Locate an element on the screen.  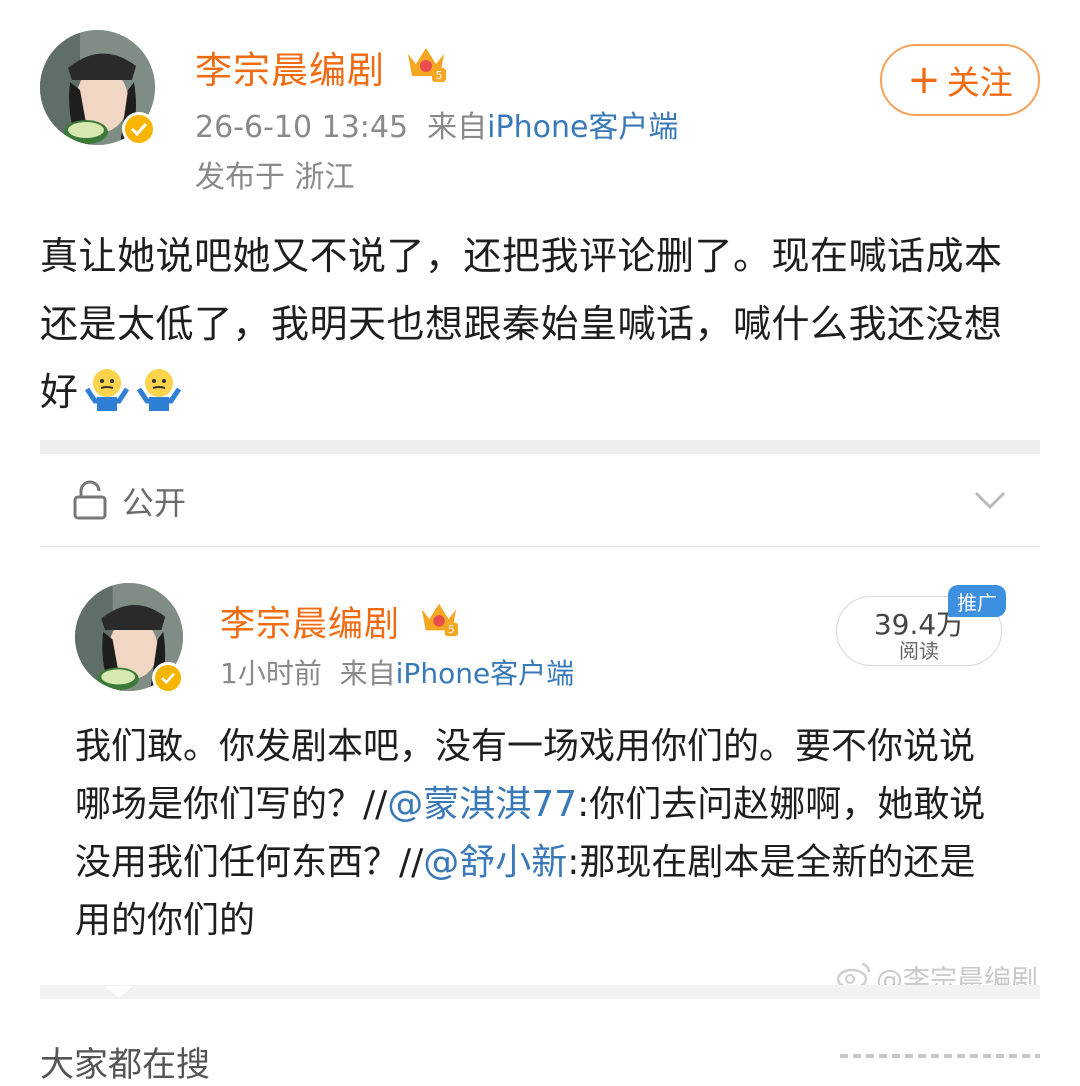
post-meta: 26-6-10 13:45 来自iPhone客户端 is located at coordinates (436, 124).